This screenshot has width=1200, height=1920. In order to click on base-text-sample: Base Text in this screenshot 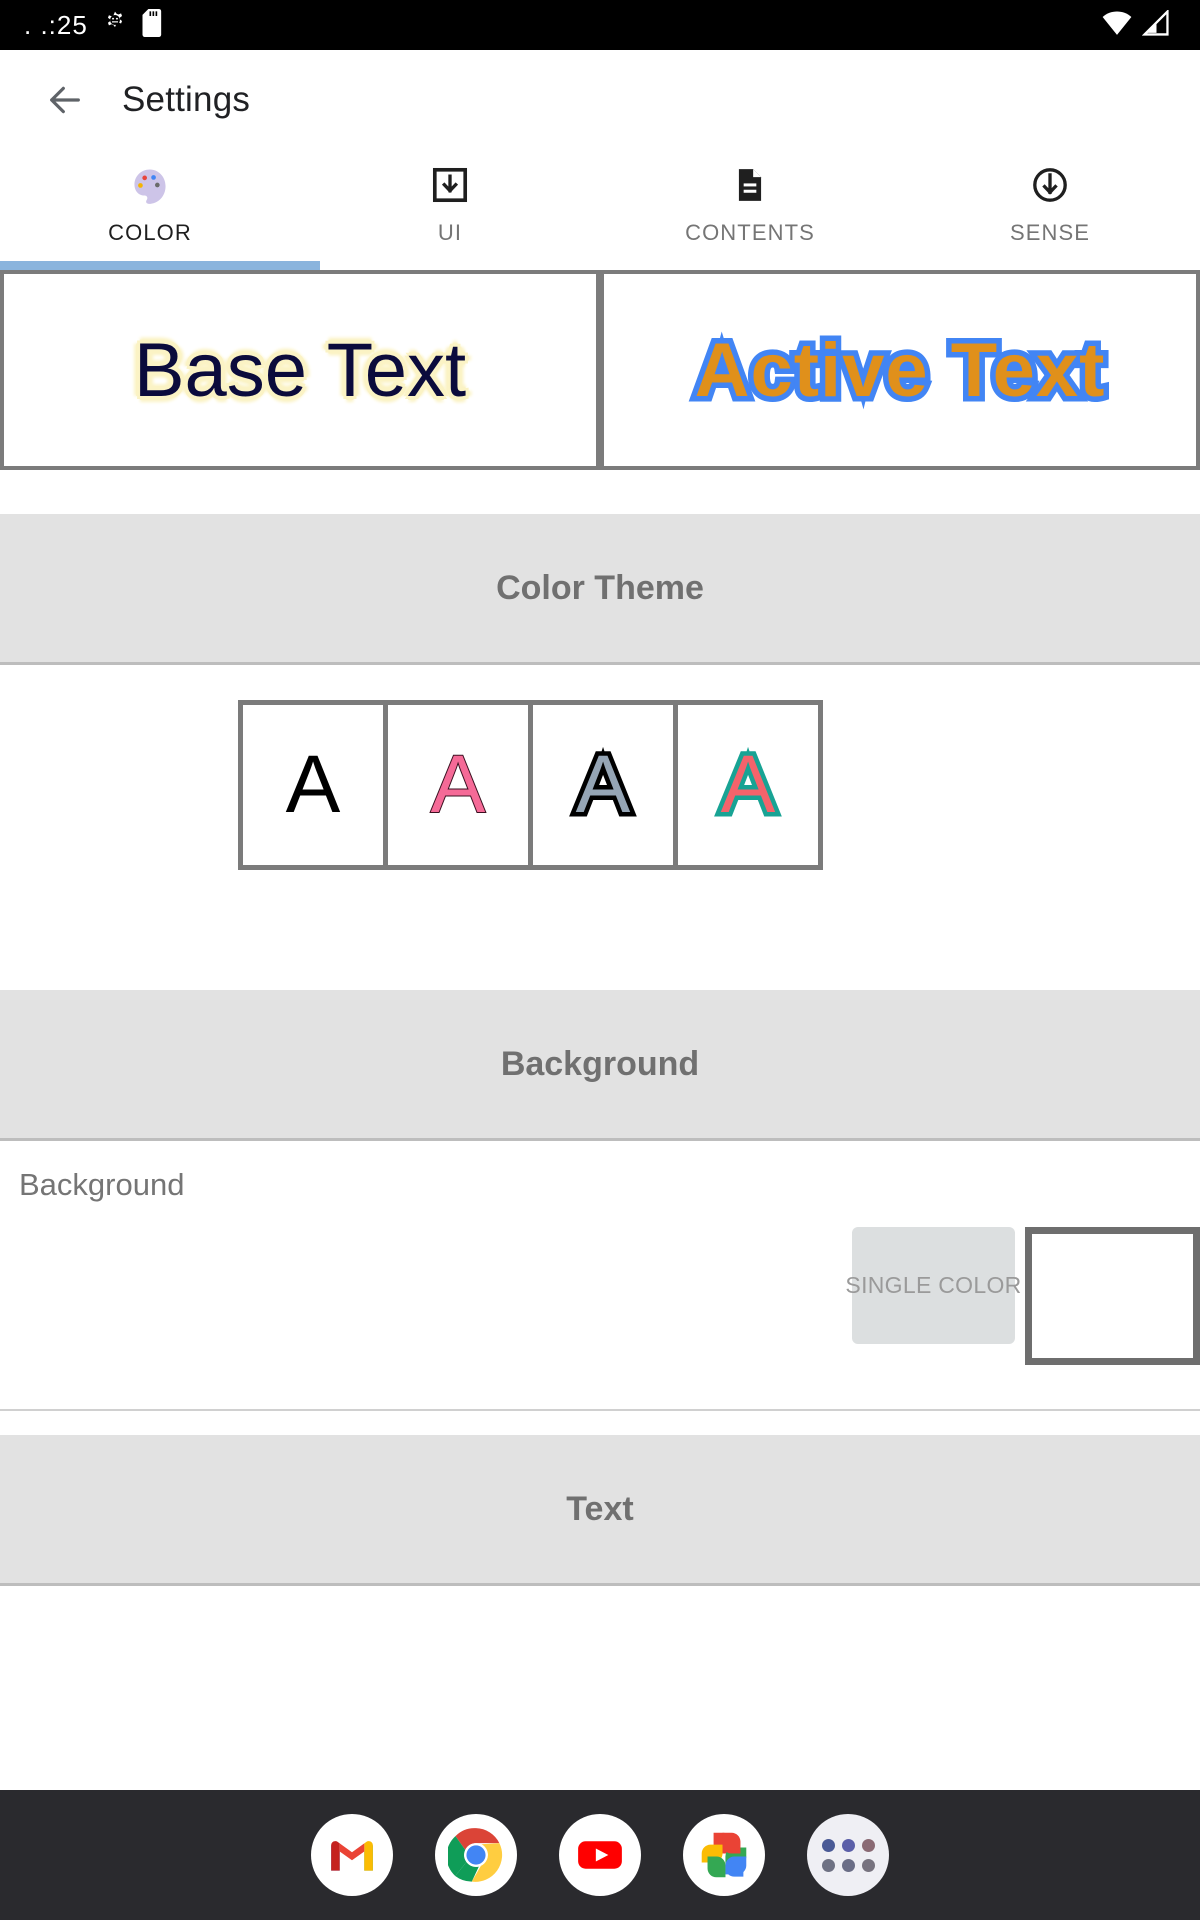, I will do `click(300, 370)`.